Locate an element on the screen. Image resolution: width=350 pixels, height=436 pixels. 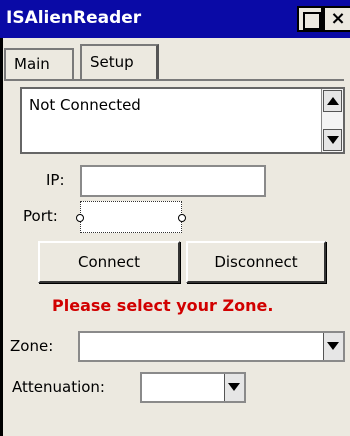
attenuation-dropdown-button is located at coordinates (234, 387).